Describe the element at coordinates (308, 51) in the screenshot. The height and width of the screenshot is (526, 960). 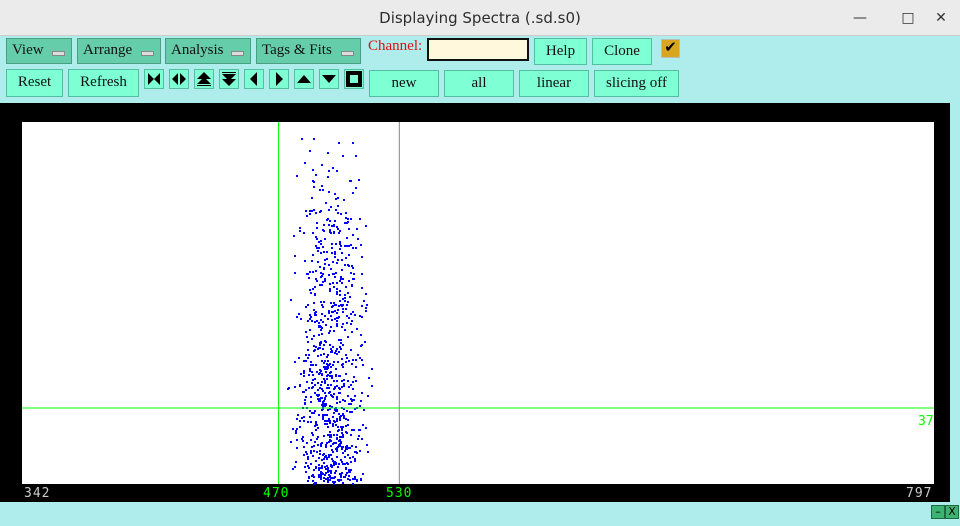
I see `menu-tags-fits: Tags & Fits` at that location.